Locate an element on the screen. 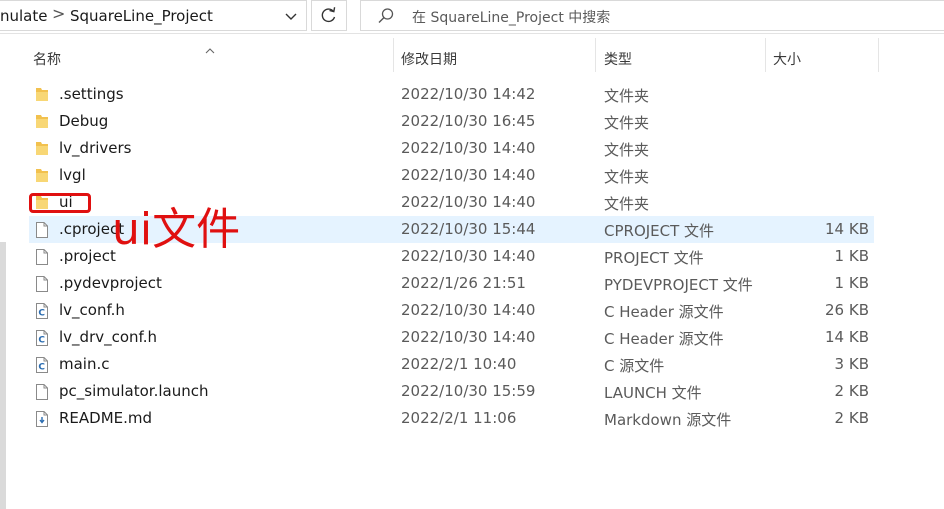  column-header-name: 名称 is located at coordinates (47, 59).